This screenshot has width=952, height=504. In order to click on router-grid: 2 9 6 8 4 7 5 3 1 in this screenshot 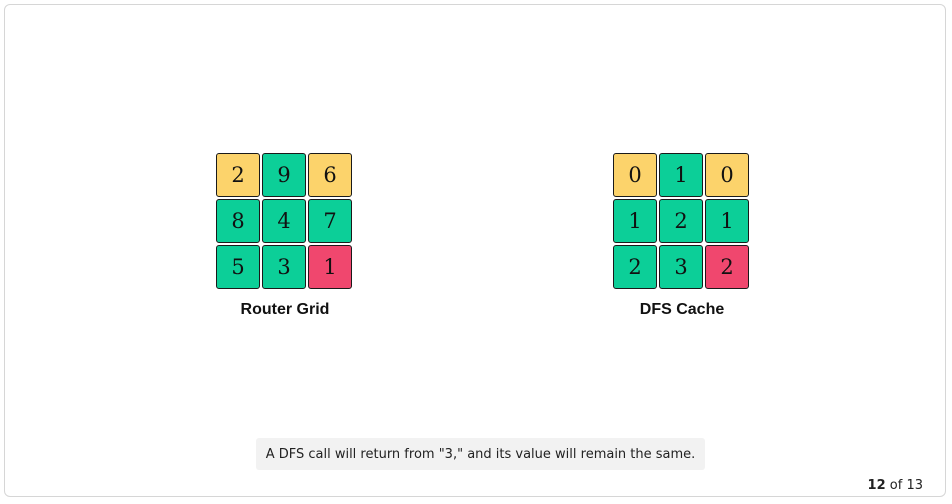, I will do `click(285, 221)`.